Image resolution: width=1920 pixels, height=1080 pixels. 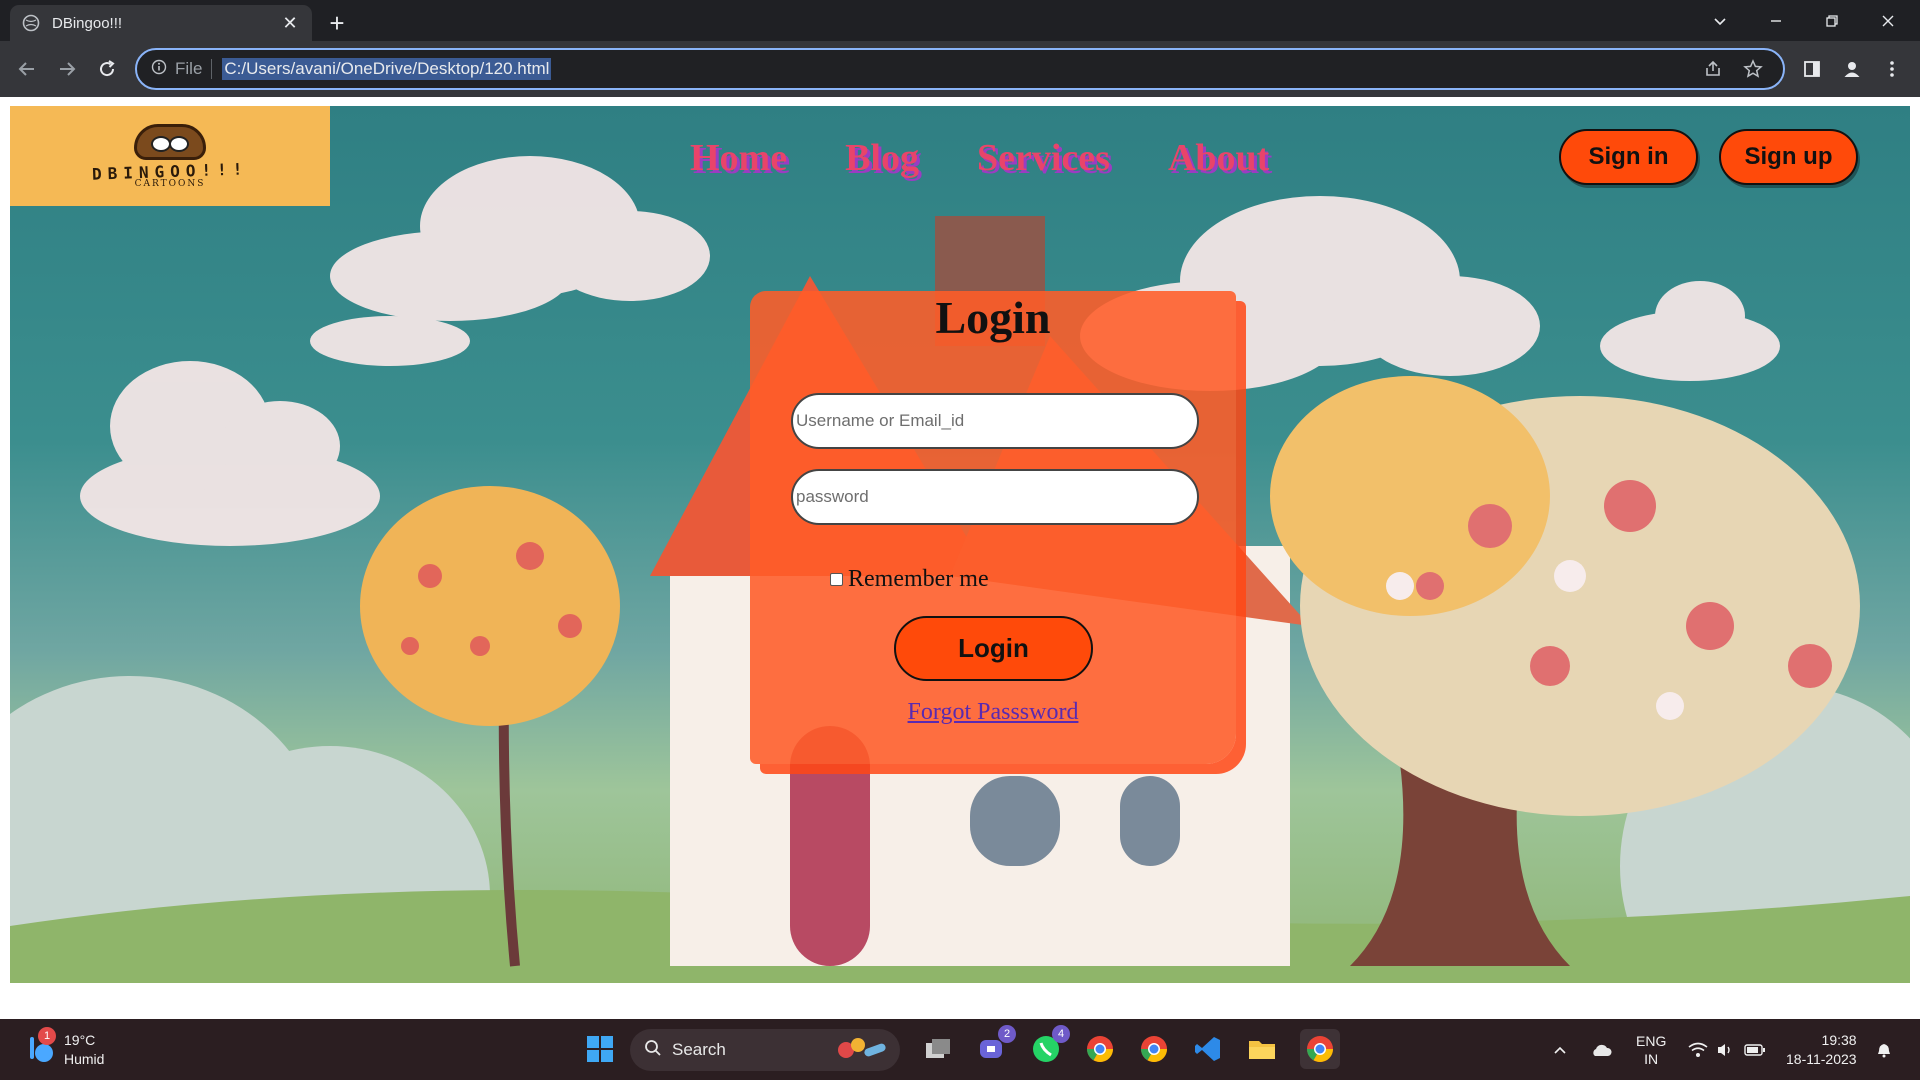 What do you see at coordinates (1560, 1049) in the screenshot?
I see `tray-overflow-chevron-icon` at bounding box center [1560, 1049].